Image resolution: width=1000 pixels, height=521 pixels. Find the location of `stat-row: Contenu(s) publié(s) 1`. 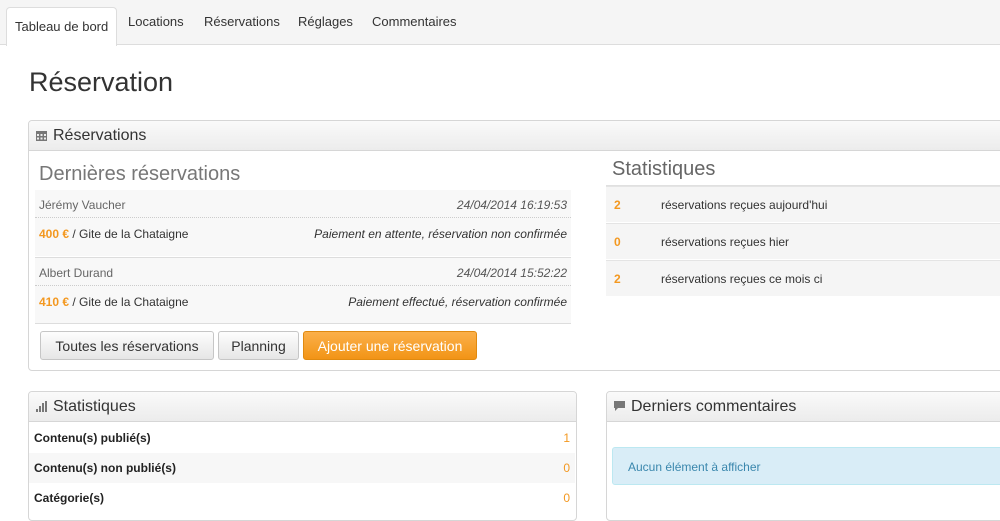

stat-row: Contenu(s) publié(s) 1 is located at coordinates (302, 438).